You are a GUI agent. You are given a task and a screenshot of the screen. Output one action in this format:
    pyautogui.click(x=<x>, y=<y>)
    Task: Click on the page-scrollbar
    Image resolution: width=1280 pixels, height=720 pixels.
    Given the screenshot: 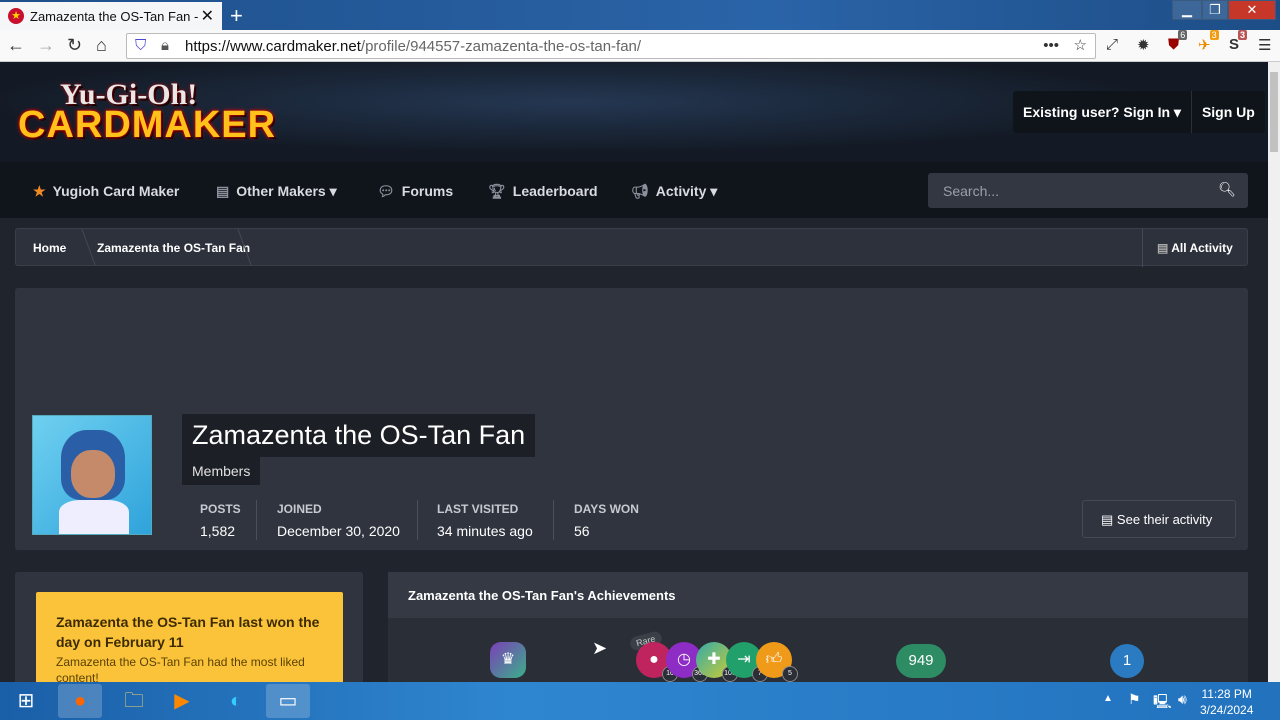 What is the action you would take?
    pyautogui.click(x=1274, y=372)
    